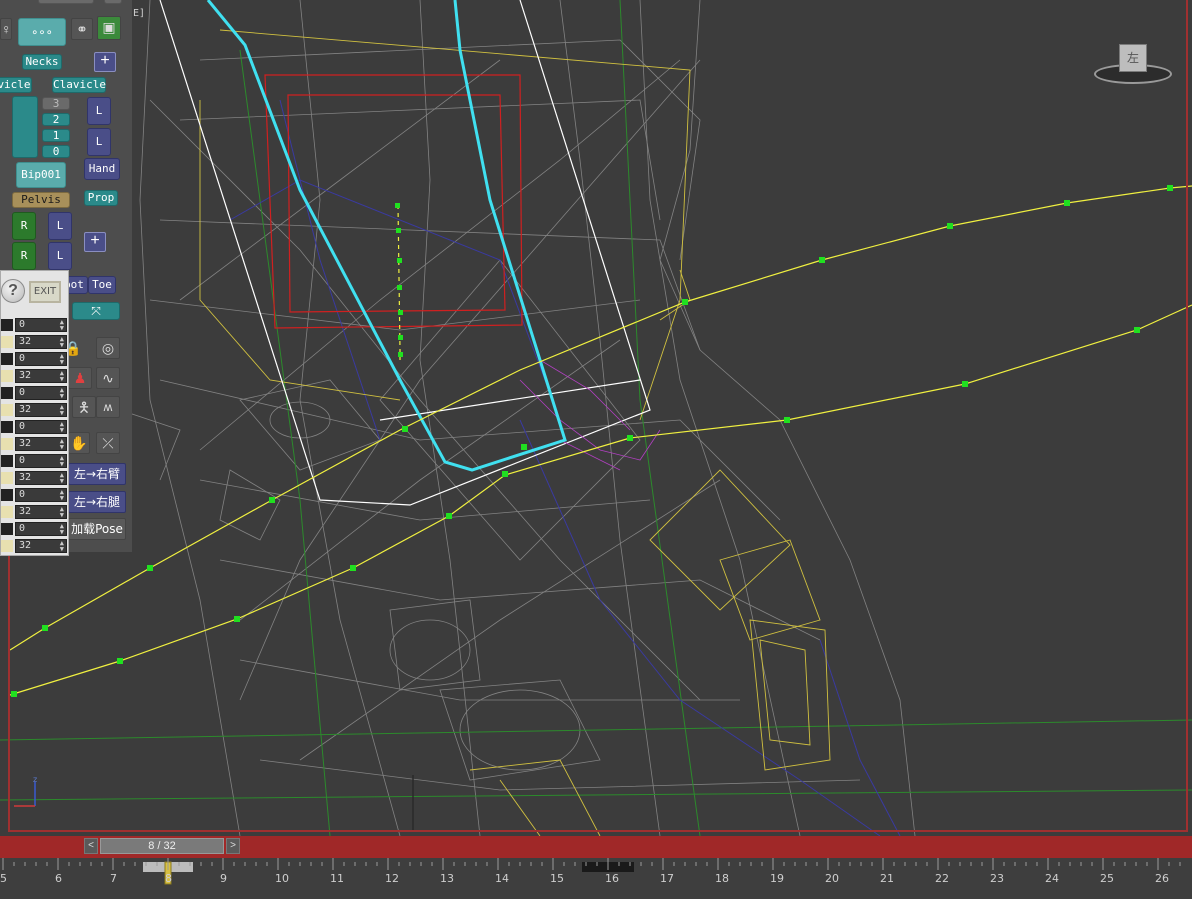 This screenshot has width=1192, height=899. I want to click on popup-row-12: 0 ▲ ▼, so click(35, 529).